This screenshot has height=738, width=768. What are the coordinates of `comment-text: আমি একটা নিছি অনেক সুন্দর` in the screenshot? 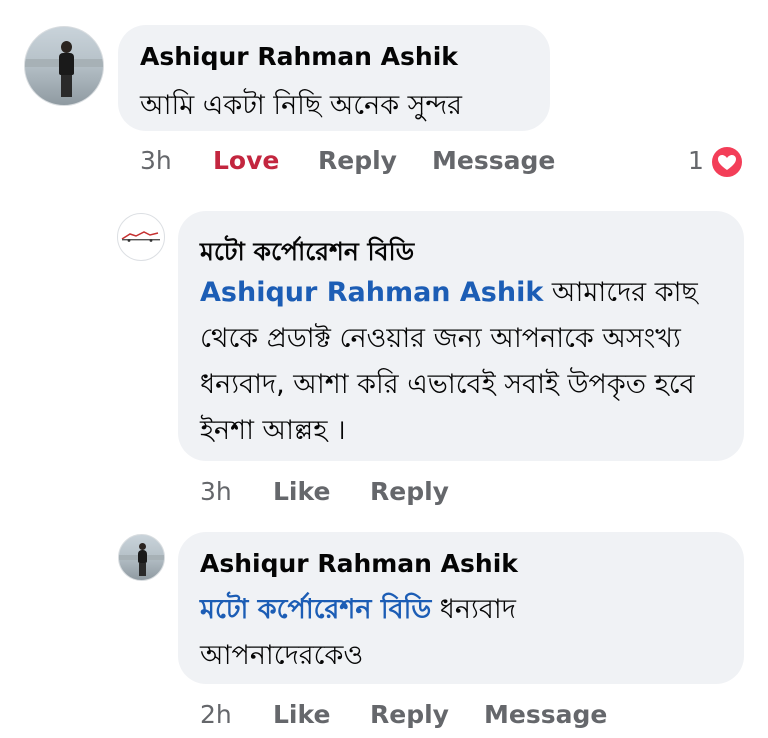 It's located at (301, 105).